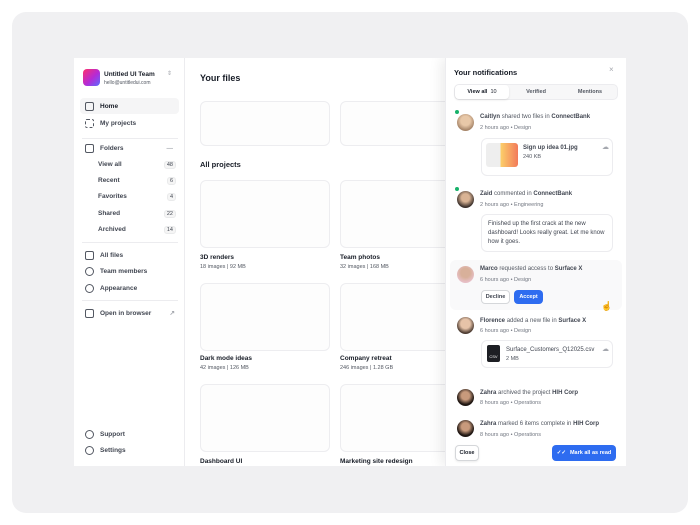 Image resolution: width=700 pixels, height=525 pixels. What do you see at coordinates (237, 267) in the screenshot?
I see `size: 92 MB` at bounding box center [237, 267].